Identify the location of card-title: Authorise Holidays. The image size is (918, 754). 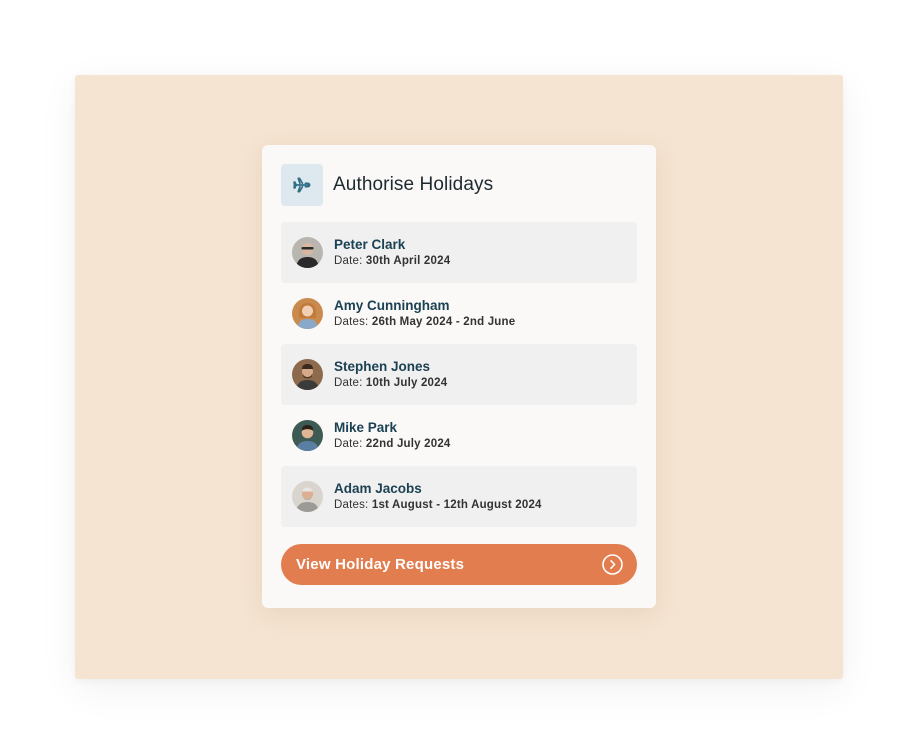
(413, 184).